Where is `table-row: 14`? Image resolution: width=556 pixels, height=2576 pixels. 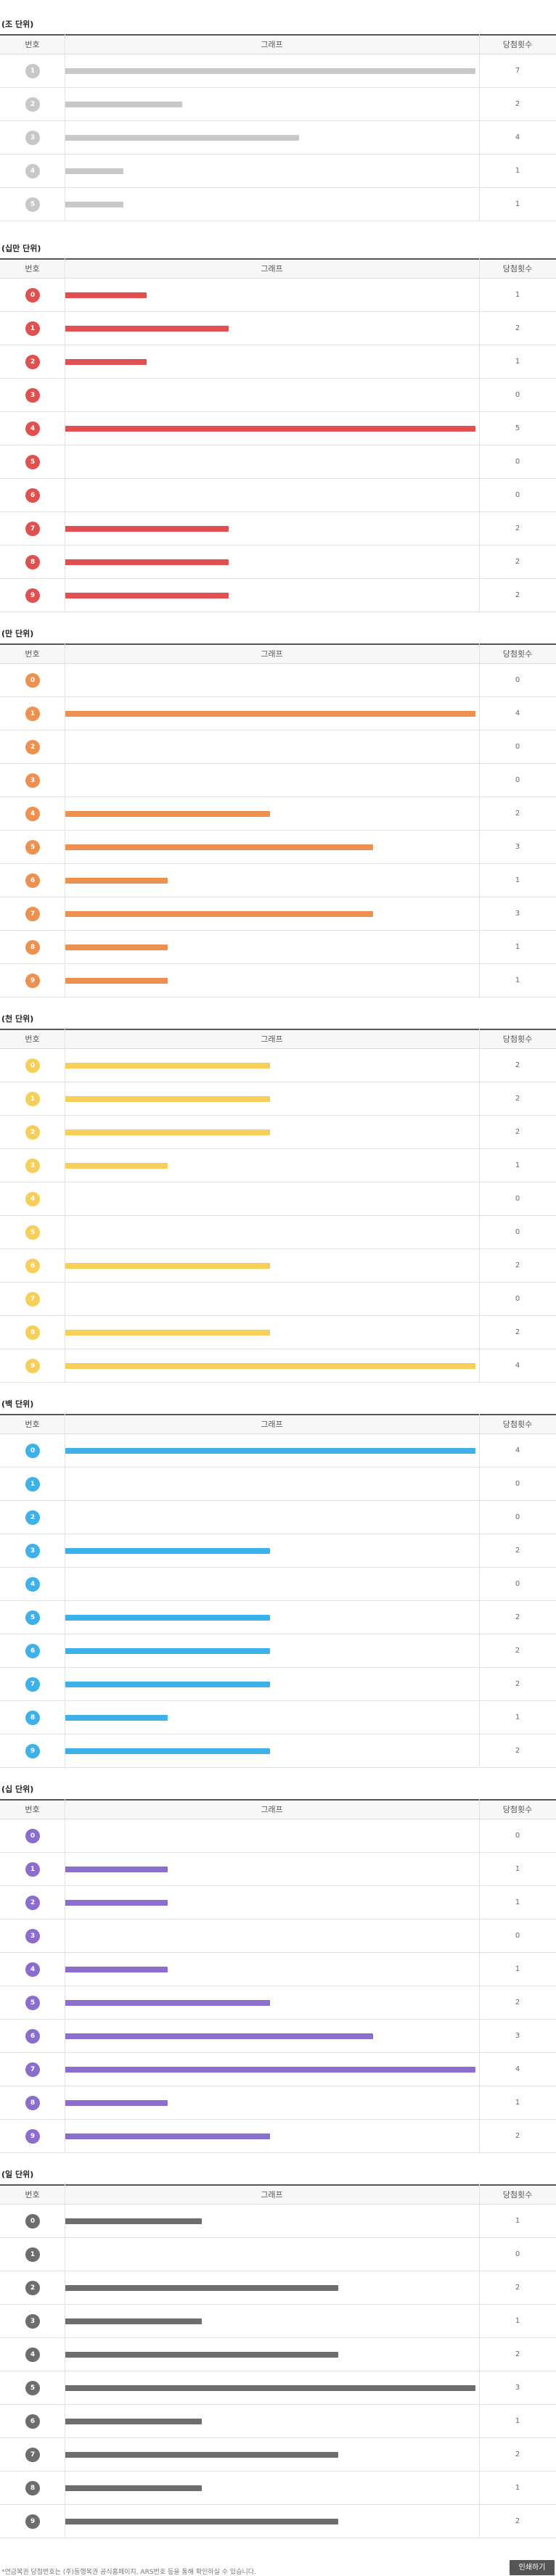
table-row: 14 is located at coordinates (278, 714).